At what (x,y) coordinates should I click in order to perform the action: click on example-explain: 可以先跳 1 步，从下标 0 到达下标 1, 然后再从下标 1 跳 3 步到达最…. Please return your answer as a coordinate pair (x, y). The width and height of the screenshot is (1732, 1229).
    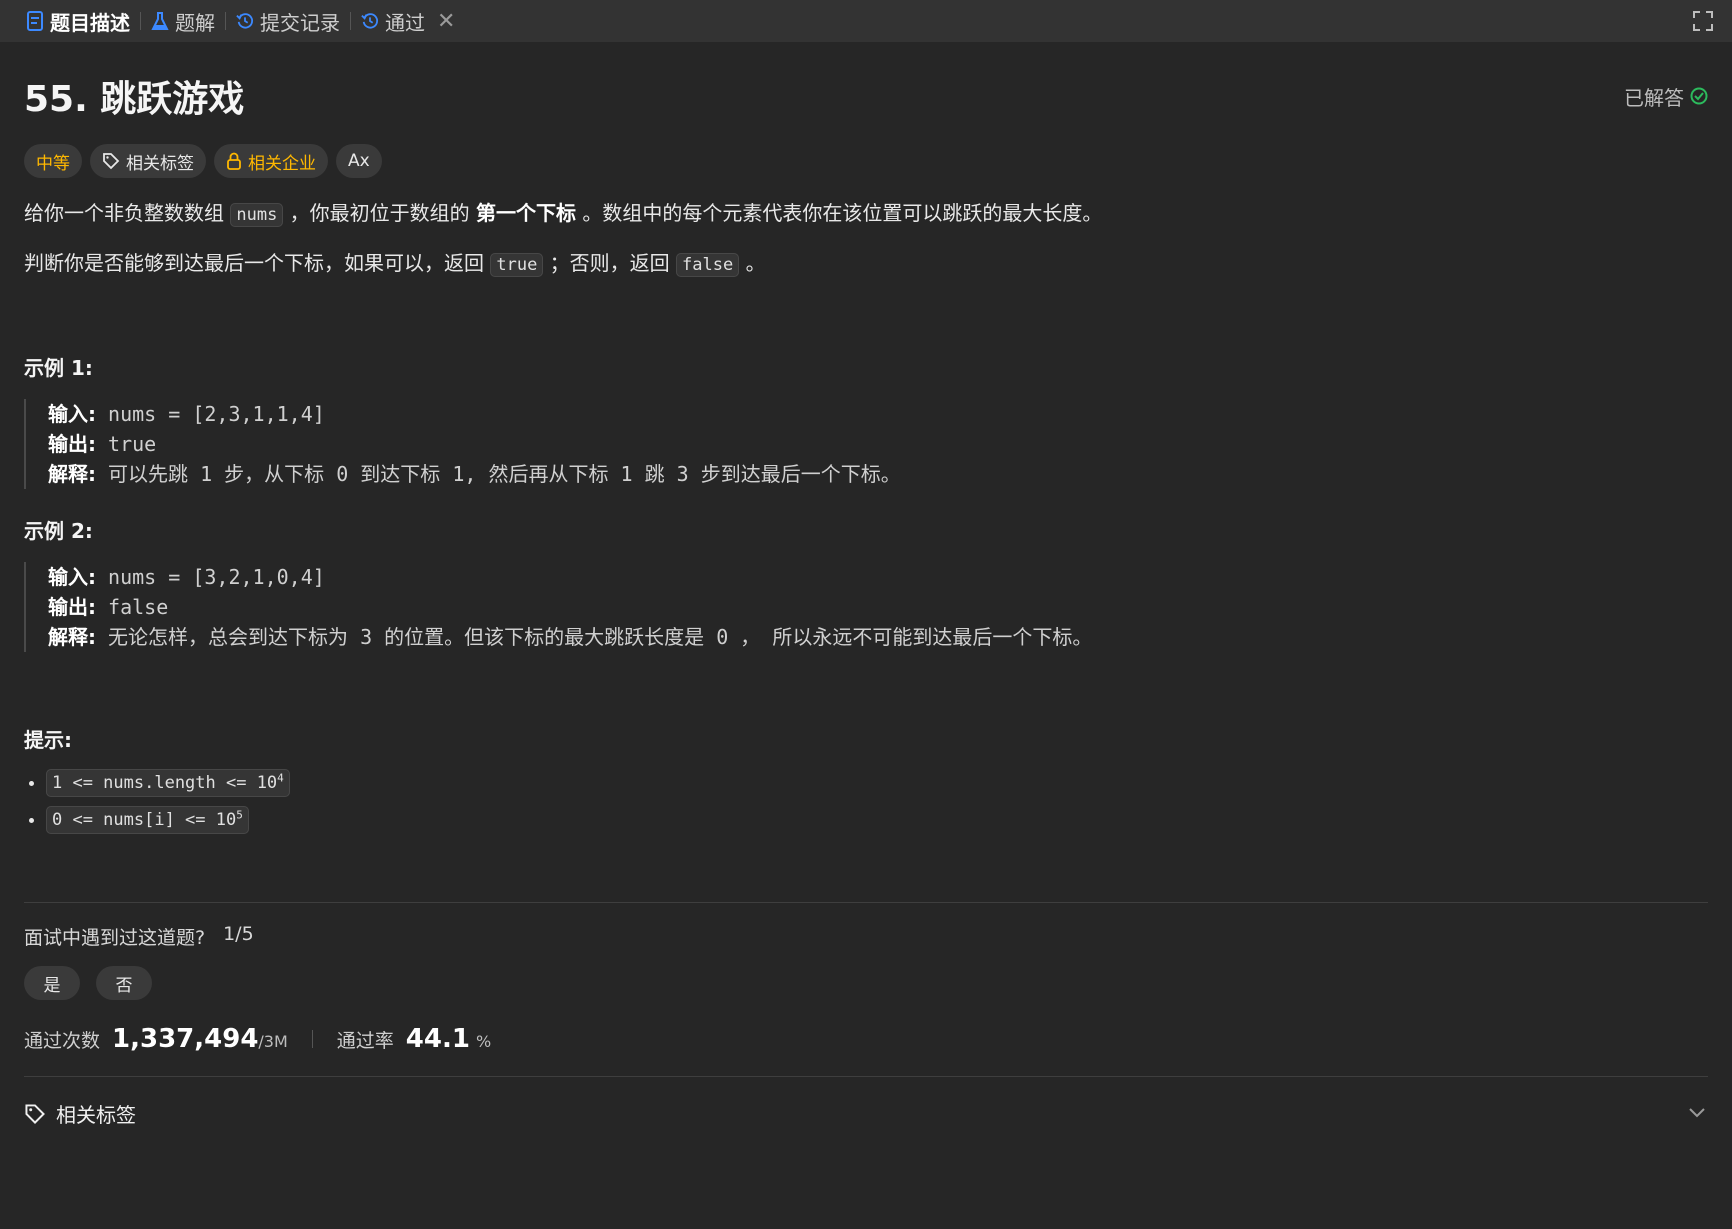
    Looking at the image, I should click on (504, 474).